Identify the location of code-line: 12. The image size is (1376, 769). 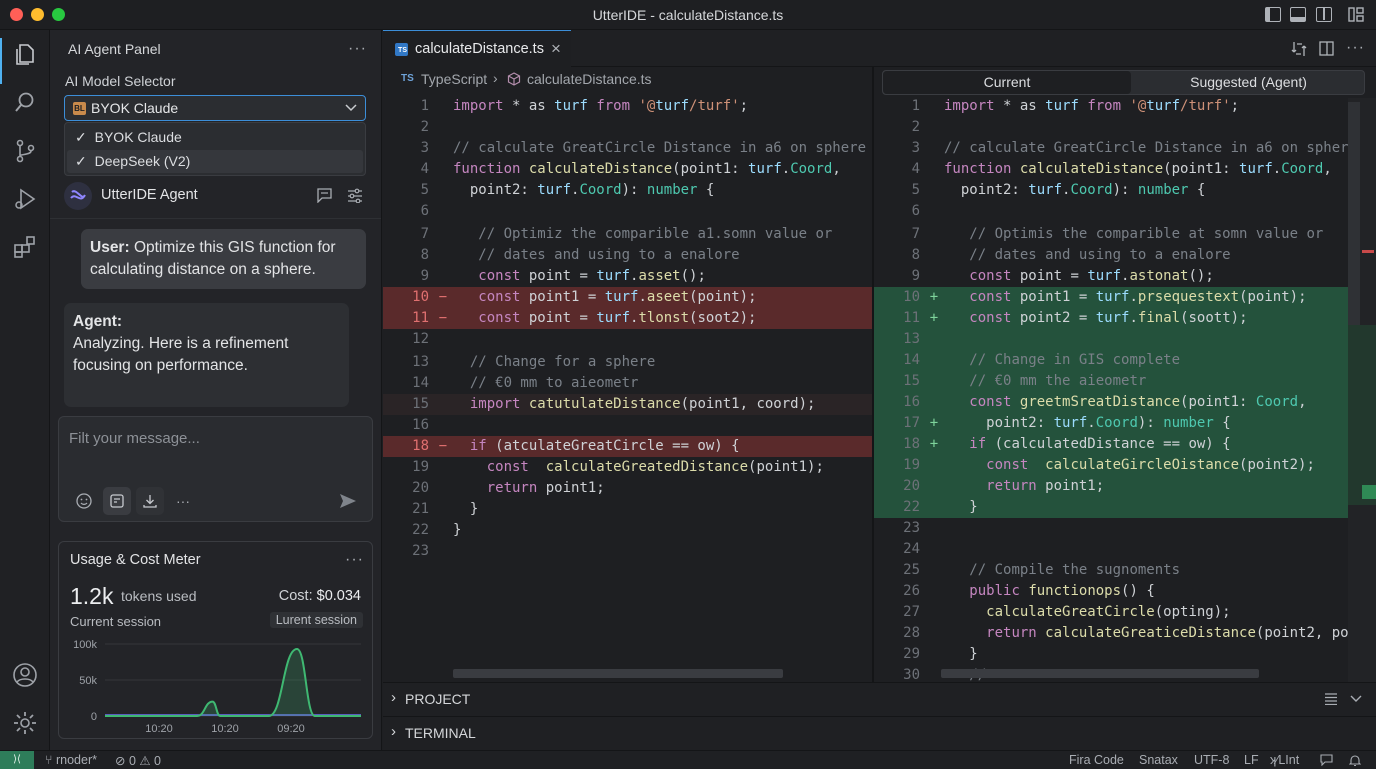
(627, 339).